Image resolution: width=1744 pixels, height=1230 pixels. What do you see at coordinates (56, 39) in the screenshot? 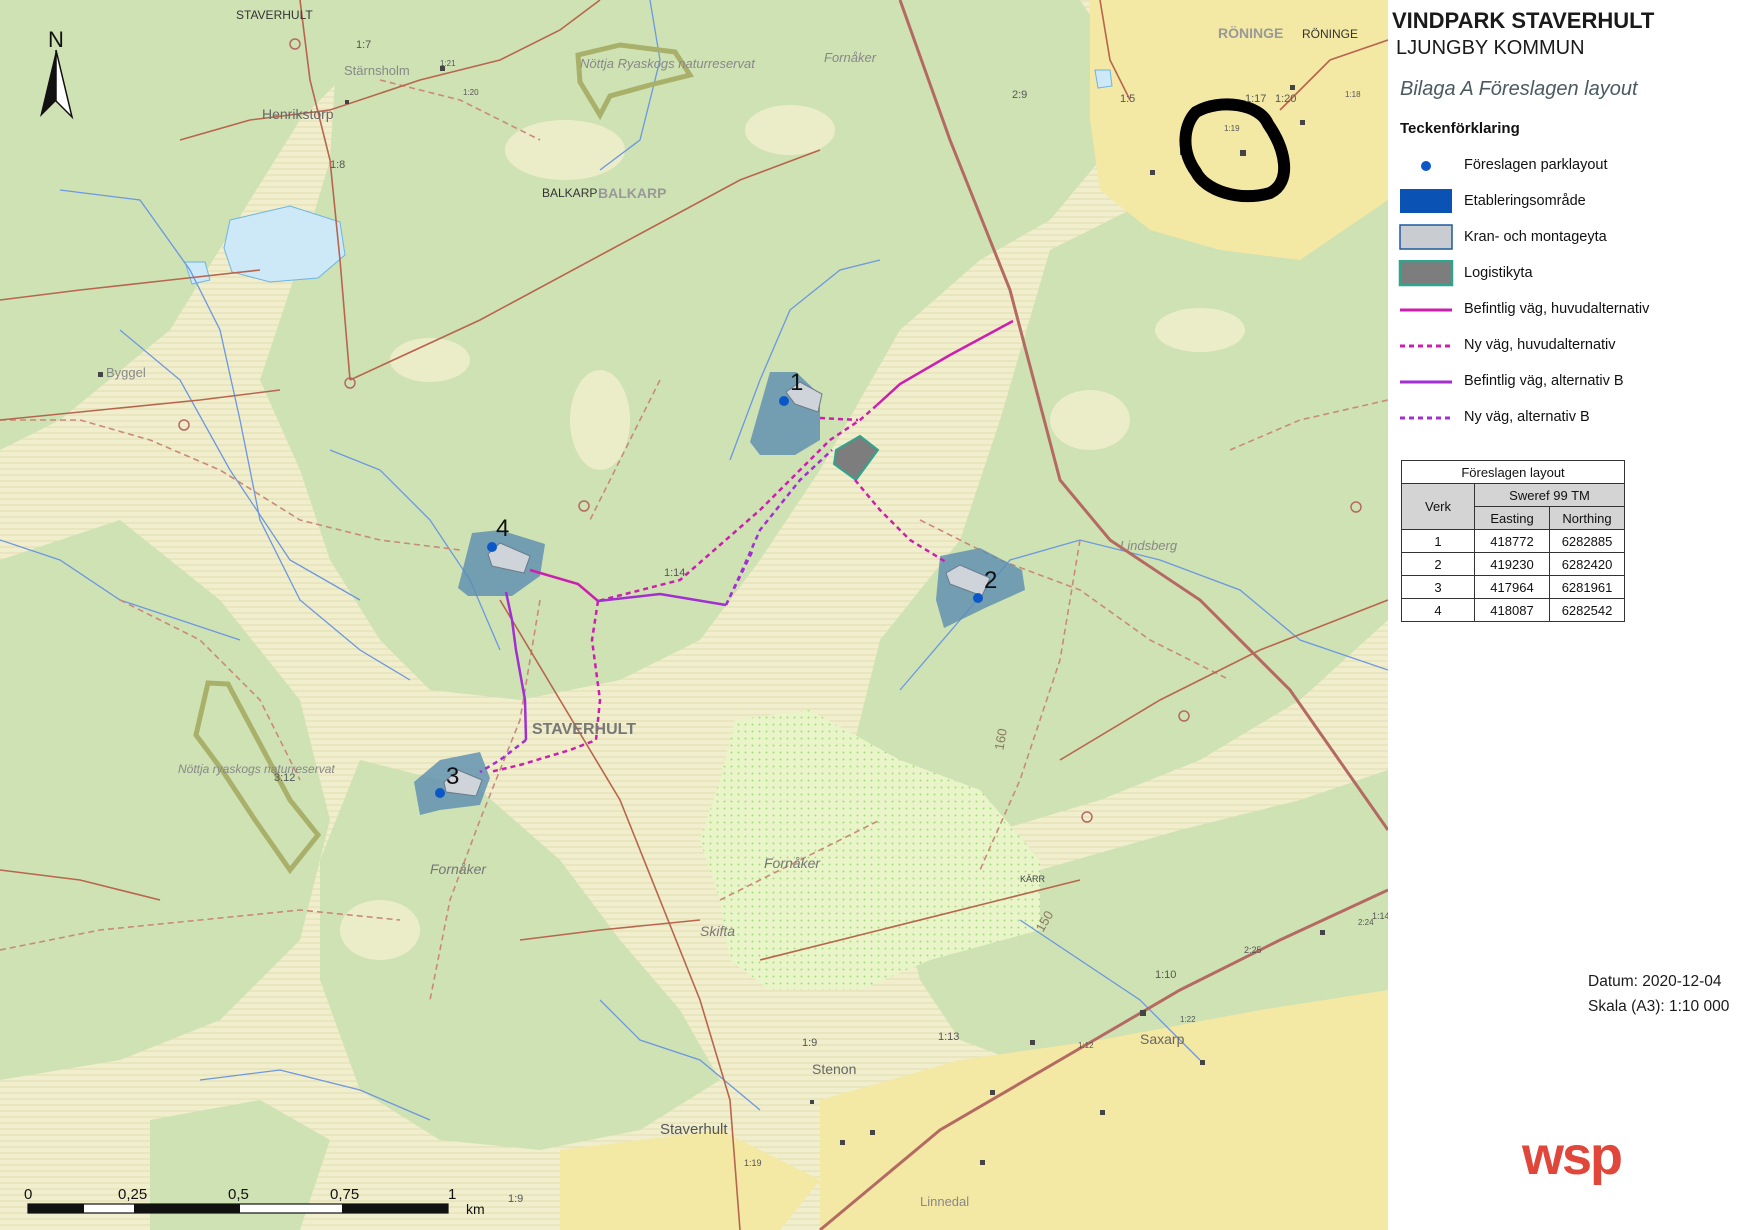
I see `north-label: N` at bounding box center [56, 39].